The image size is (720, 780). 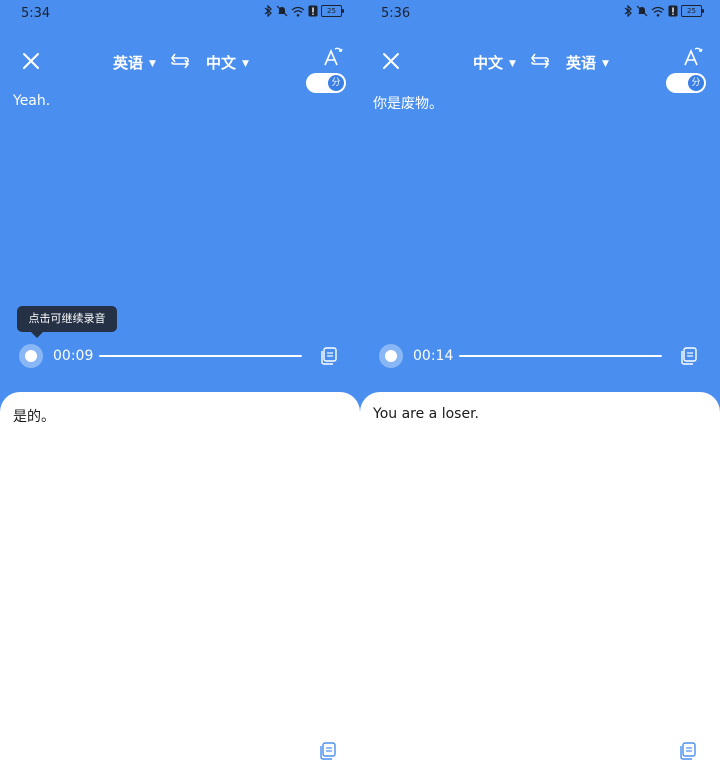 What do you see at coordinates (488, 63) in the screenshot?
I see `source-language-label: 中文` at bounding box center [488, 63].